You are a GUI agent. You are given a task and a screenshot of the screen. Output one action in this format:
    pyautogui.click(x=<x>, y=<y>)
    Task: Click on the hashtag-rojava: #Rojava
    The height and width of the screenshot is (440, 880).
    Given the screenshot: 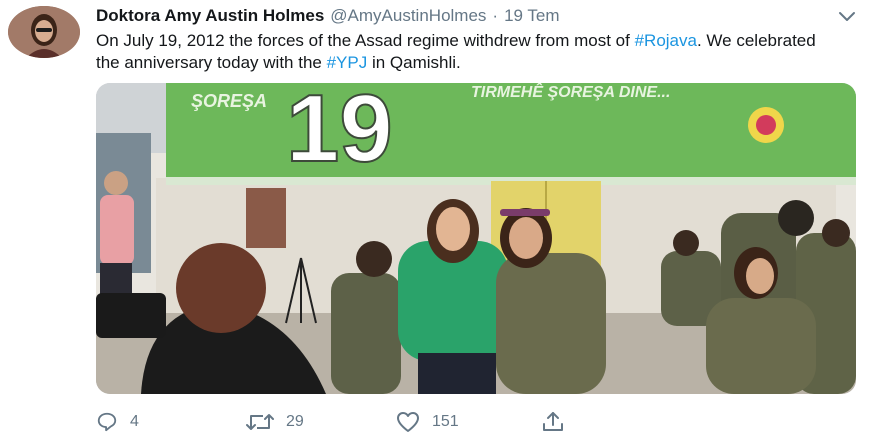 What is the action you would take?
    pyautogui.click(x=666, y=40)
    